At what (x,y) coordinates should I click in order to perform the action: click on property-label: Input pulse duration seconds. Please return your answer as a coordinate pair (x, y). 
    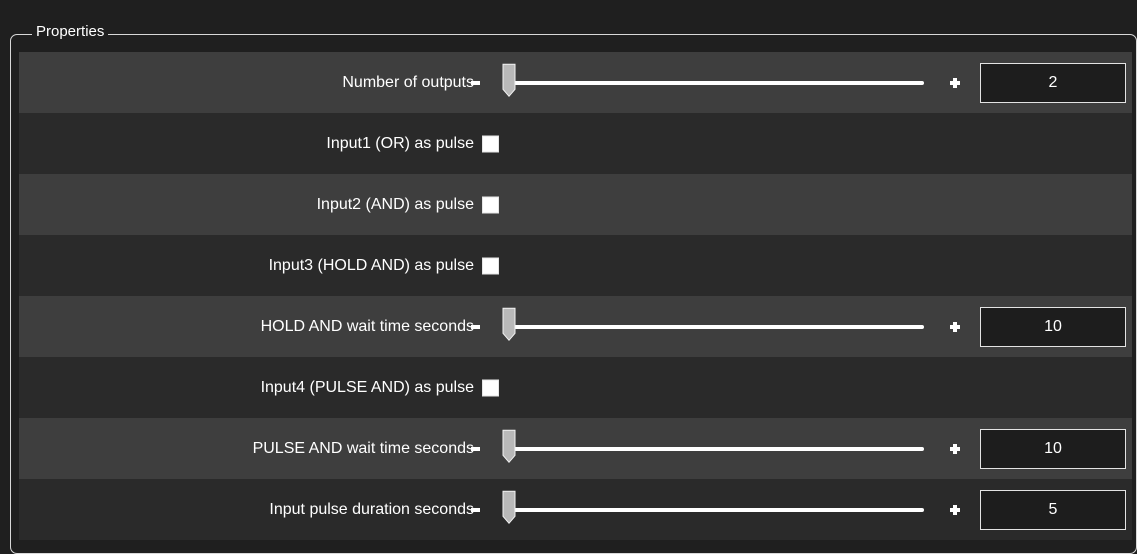
    Looking at the image, I should click on (371, 509).